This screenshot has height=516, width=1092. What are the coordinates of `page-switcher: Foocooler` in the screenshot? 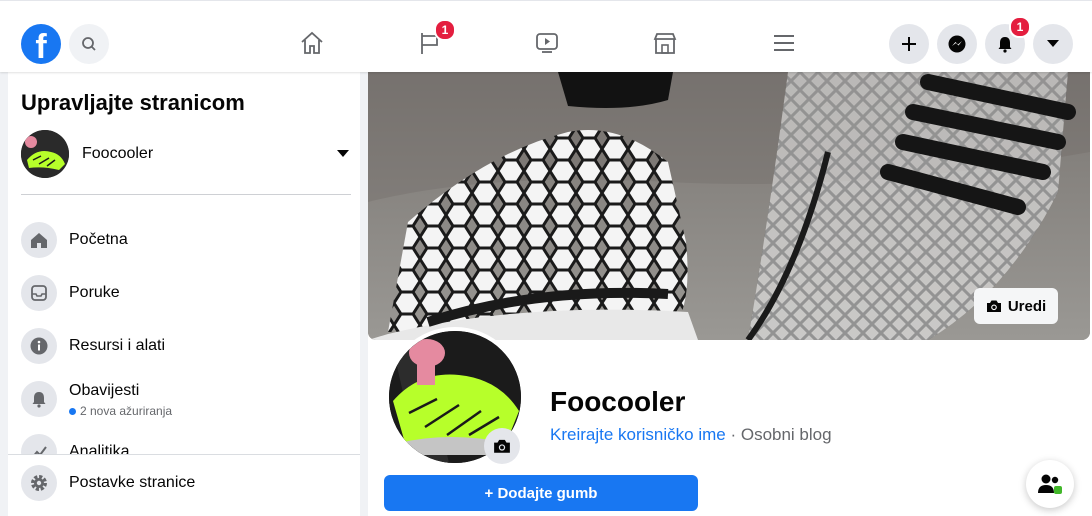 It's located at (186, 154).